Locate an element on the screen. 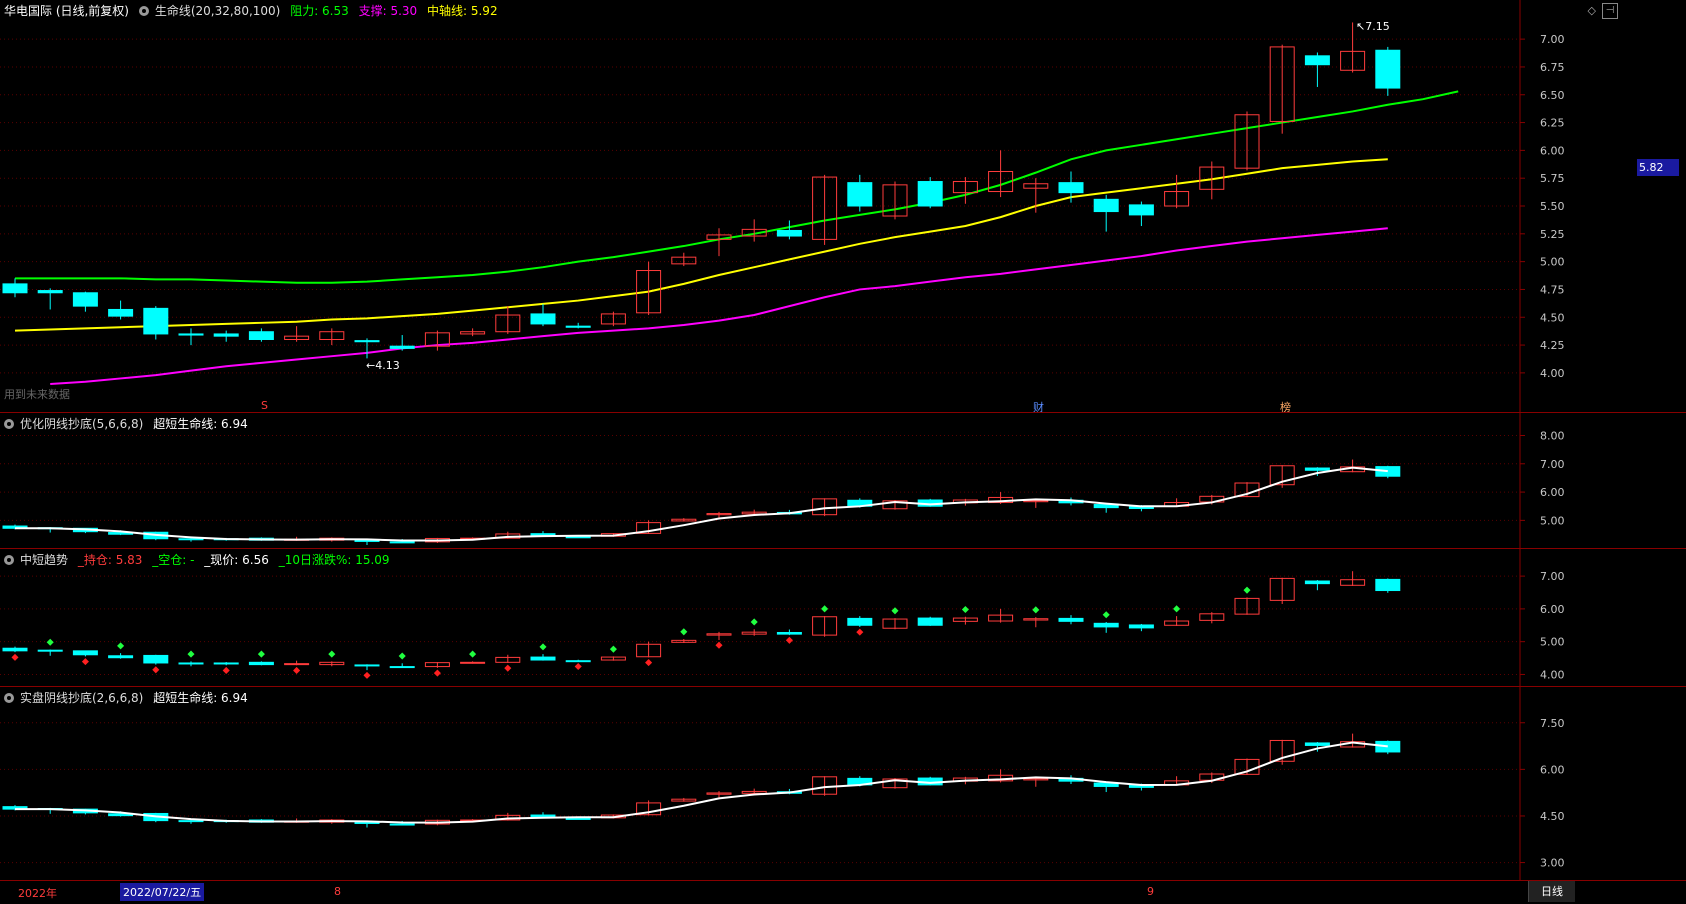 The image size is (1686, 904). diamond-icon: ◇ is located at coordinates (1592, 10).